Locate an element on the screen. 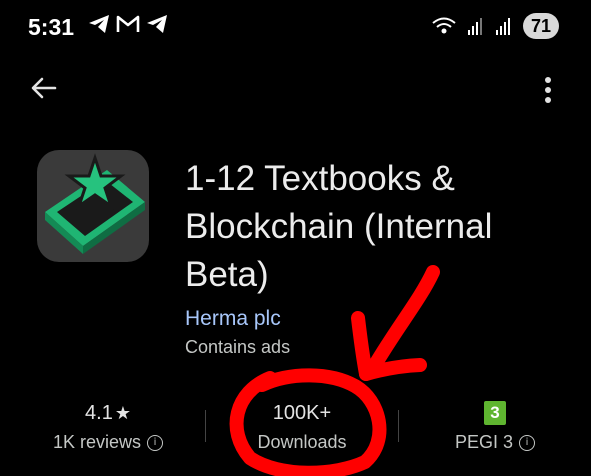  app-title-line: Beta) is located at coordinates (227, 274).